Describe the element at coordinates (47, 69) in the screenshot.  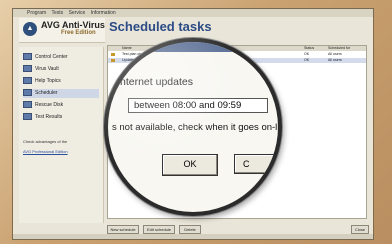
I see `sidebar-item-label: Virus Vault` at that location.